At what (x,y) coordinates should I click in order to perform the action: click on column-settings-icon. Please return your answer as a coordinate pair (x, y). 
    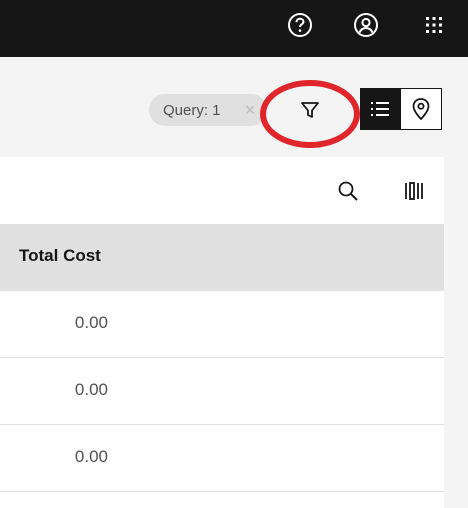
    Looking at the image, I should click on (414, 191).